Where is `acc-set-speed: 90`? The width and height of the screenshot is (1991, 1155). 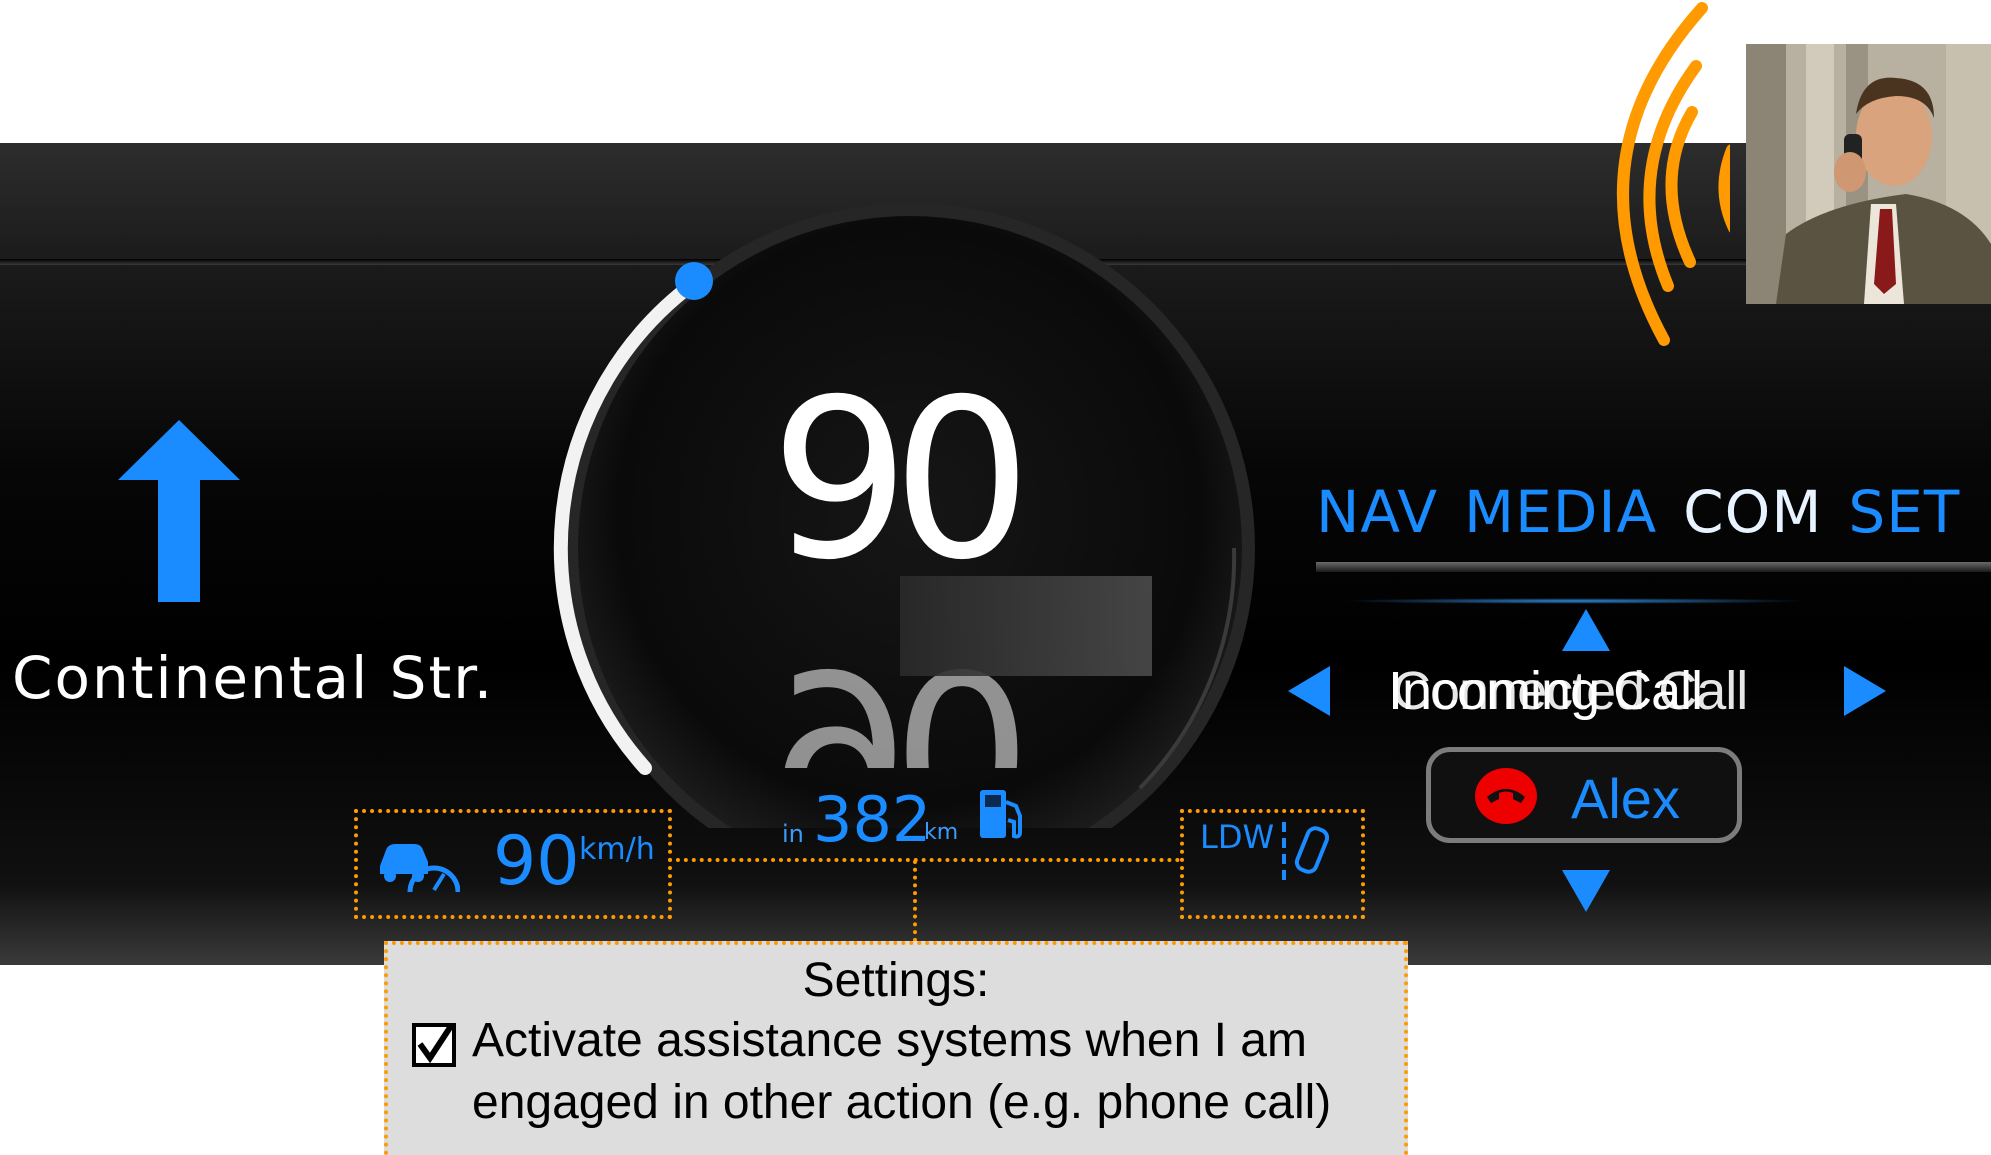
acc-set-speed: 90 is located at coordinates (536, 861).